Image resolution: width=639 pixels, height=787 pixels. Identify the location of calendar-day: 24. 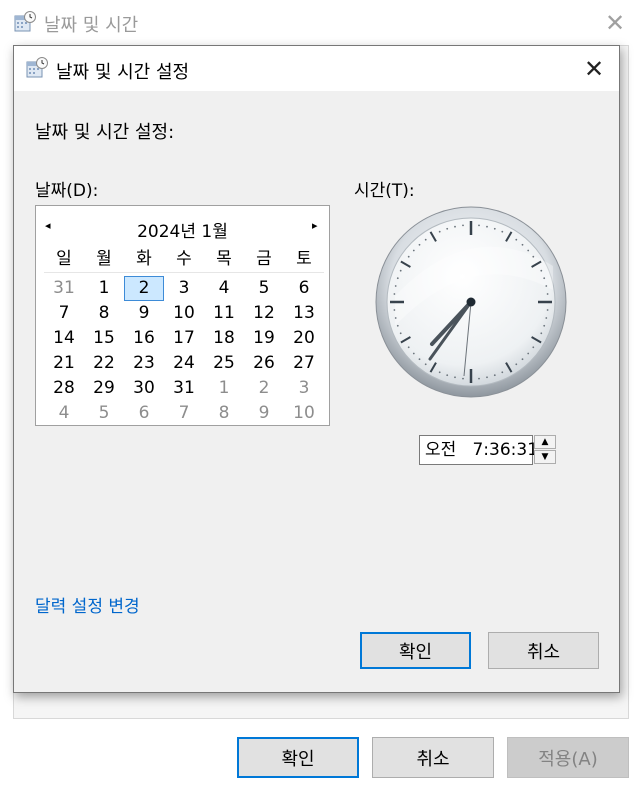
(184, 363).